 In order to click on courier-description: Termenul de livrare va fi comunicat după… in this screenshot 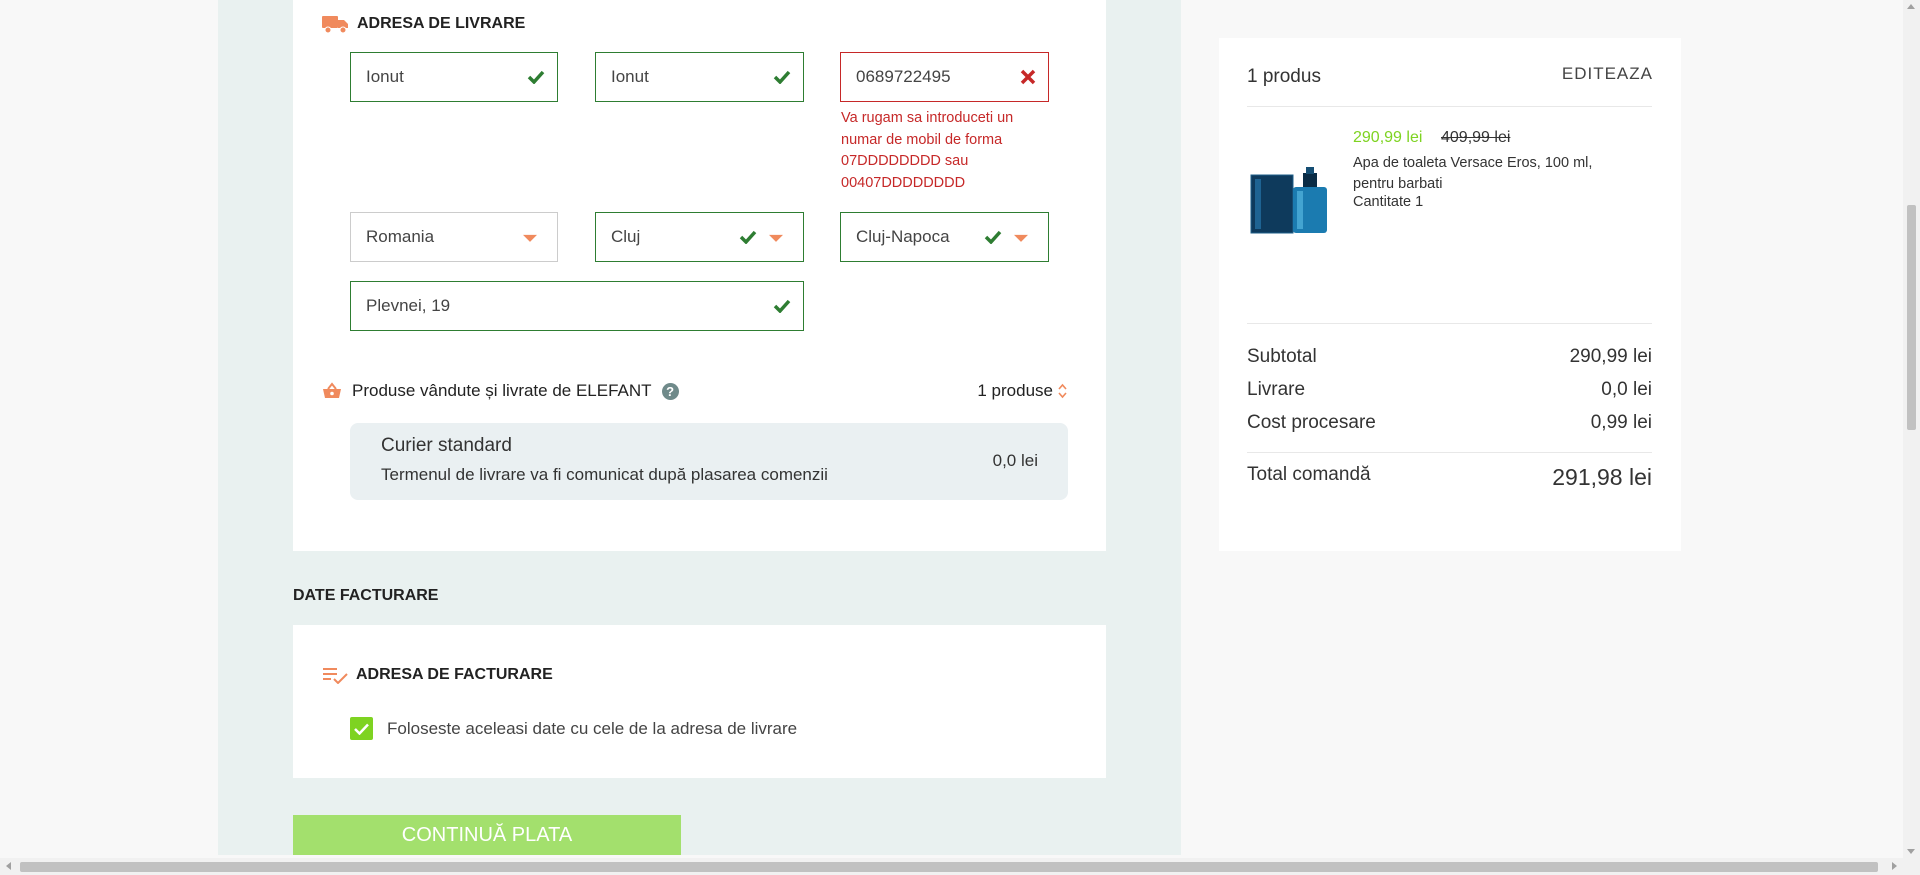, I will do `click(604, 474)`.